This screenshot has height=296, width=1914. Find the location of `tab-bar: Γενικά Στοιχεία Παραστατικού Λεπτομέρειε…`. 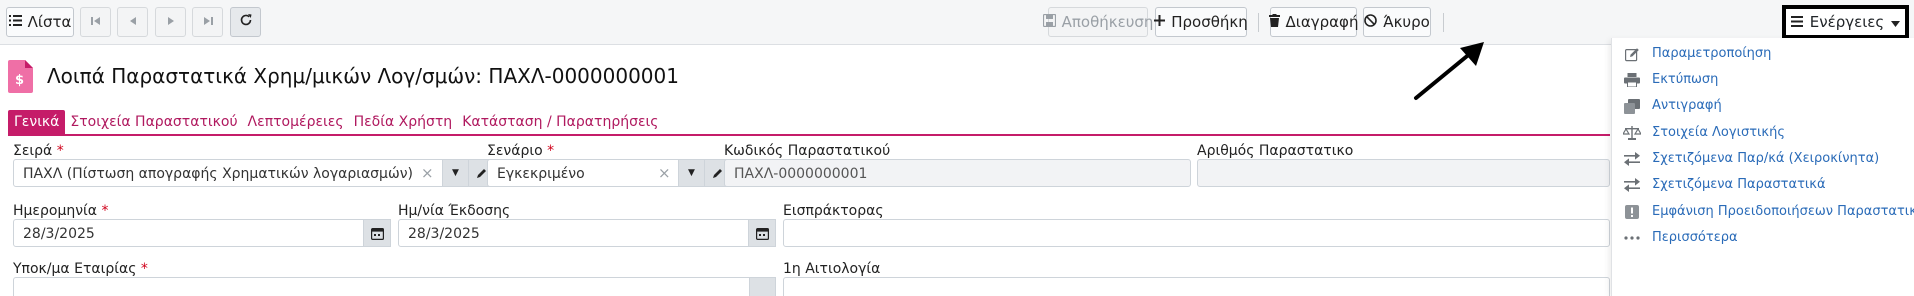

tab-bar: Γενικά Στοιχεία Παραστατικού Λεπτομέρειε… is located at coordinates (335, 122).